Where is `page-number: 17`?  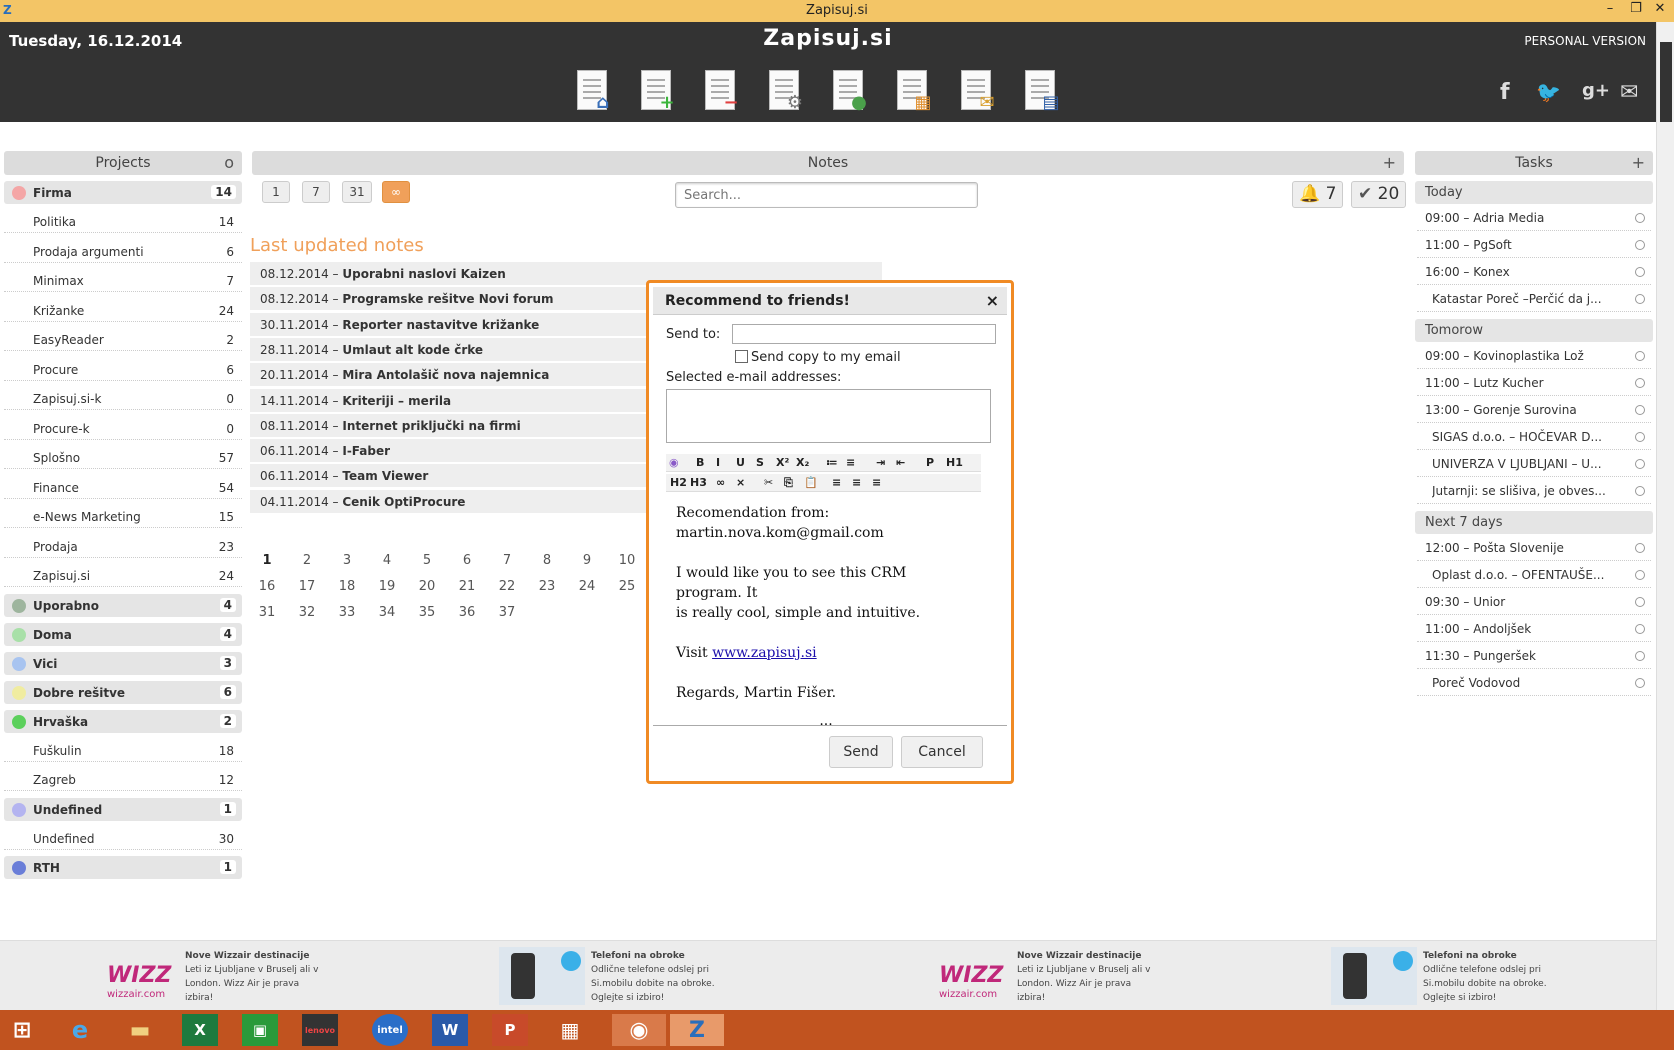 page-number: 17 is located at coordinates (307, 586).